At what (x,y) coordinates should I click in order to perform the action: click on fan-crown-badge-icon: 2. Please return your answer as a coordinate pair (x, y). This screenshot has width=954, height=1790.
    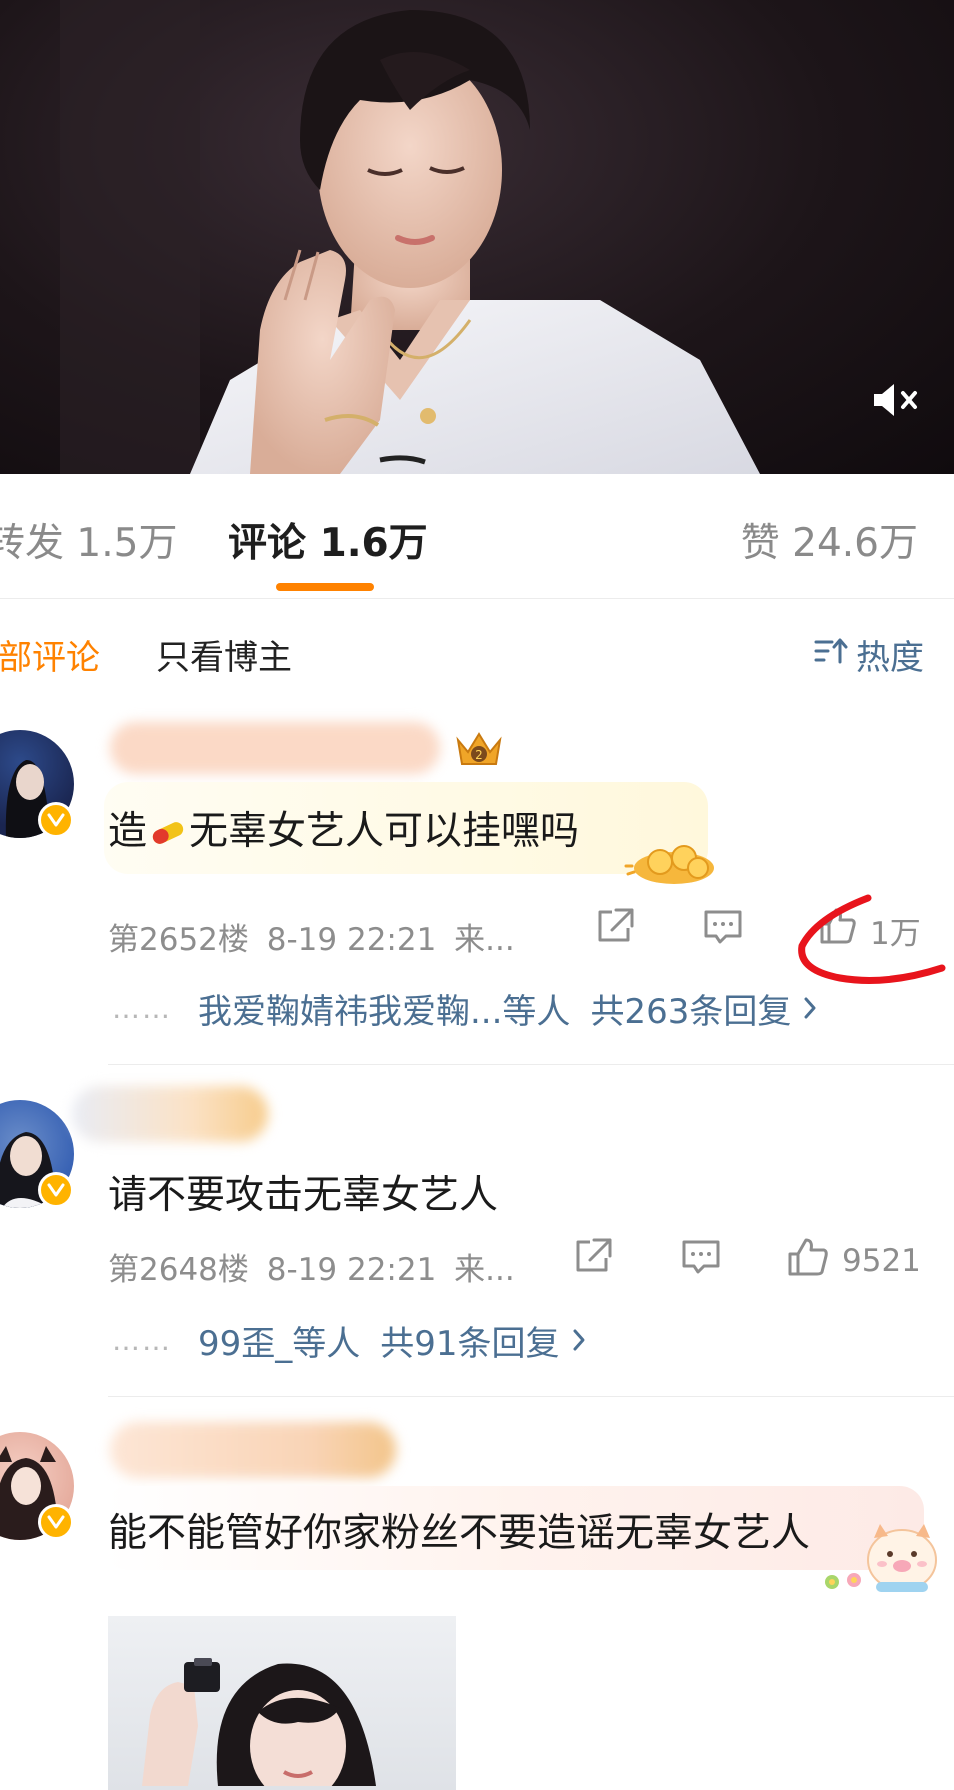
    Looking at the image, I should click on (479, 750).